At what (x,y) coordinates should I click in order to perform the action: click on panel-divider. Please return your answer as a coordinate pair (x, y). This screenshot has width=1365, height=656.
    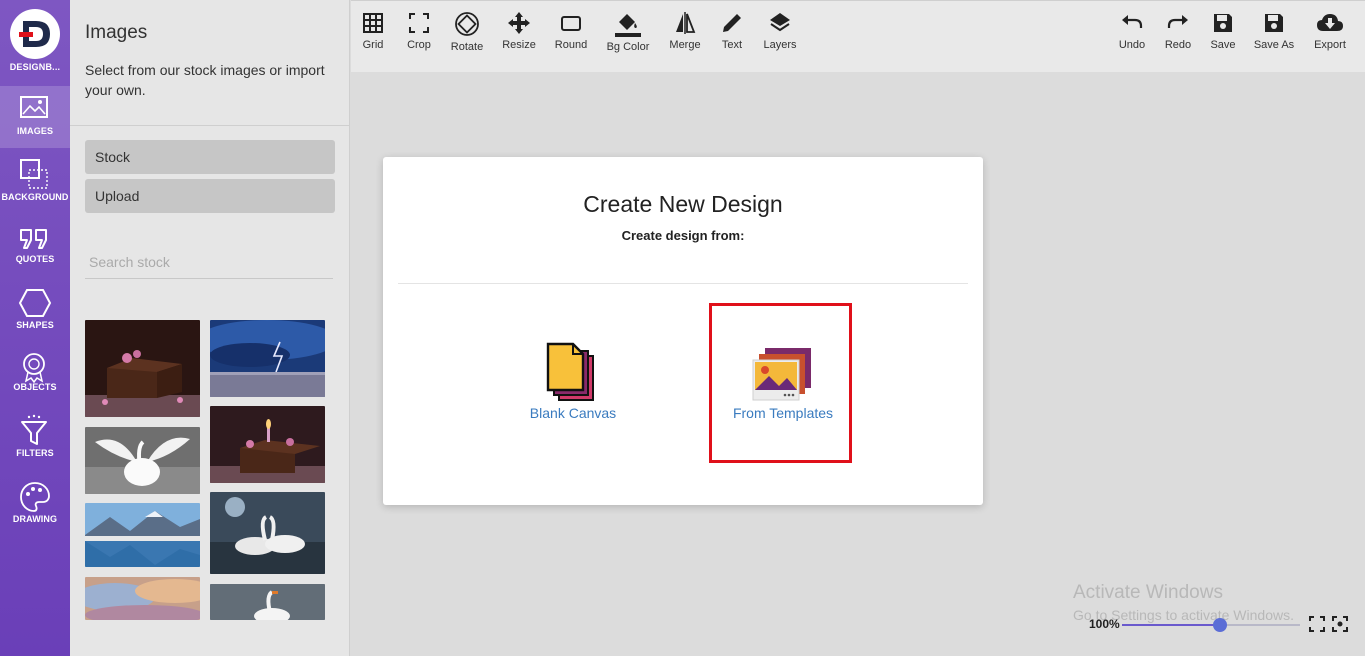
    Looking at the image, I should click on (210, 125).